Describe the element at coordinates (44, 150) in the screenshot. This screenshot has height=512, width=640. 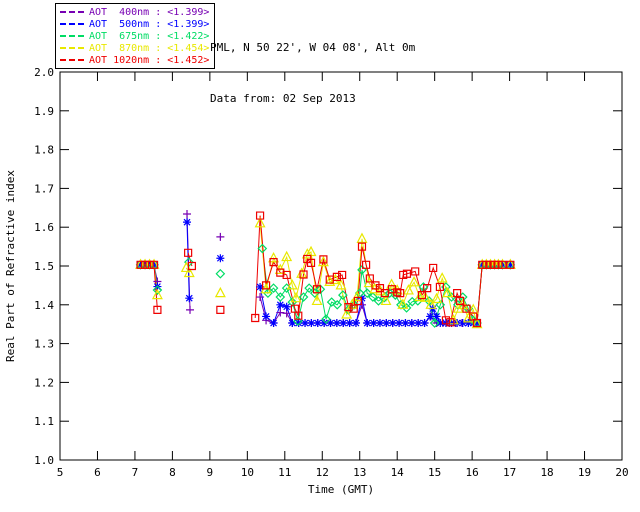
I see `y-tick-label: 1.8` at that location.